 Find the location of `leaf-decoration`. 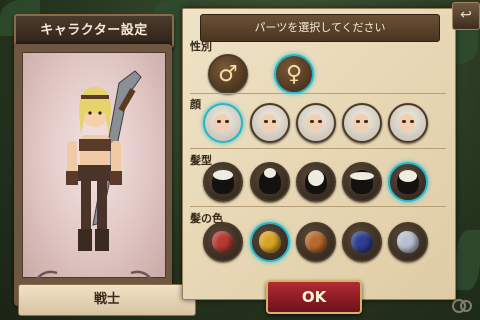

leaf-decoration is located at coordinates (468, 260).